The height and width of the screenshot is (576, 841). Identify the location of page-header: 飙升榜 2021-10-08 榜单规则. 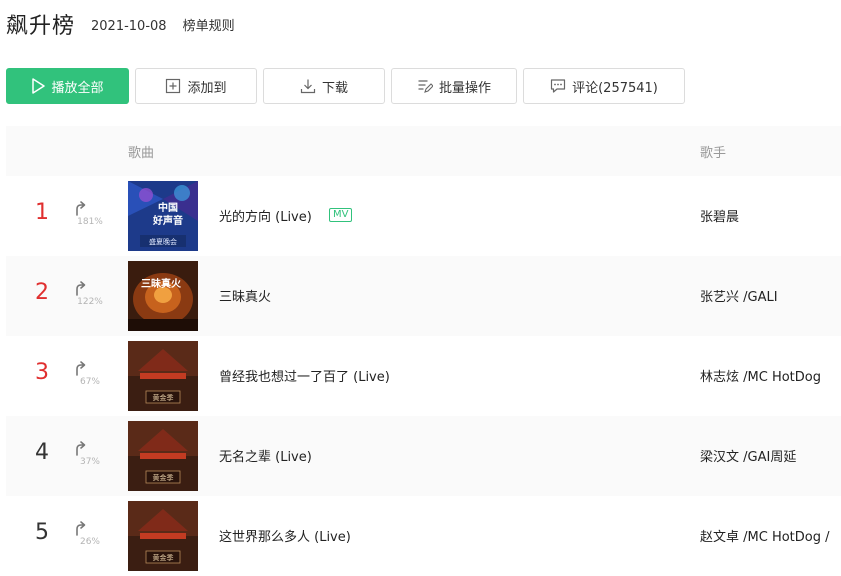
(120, 24).